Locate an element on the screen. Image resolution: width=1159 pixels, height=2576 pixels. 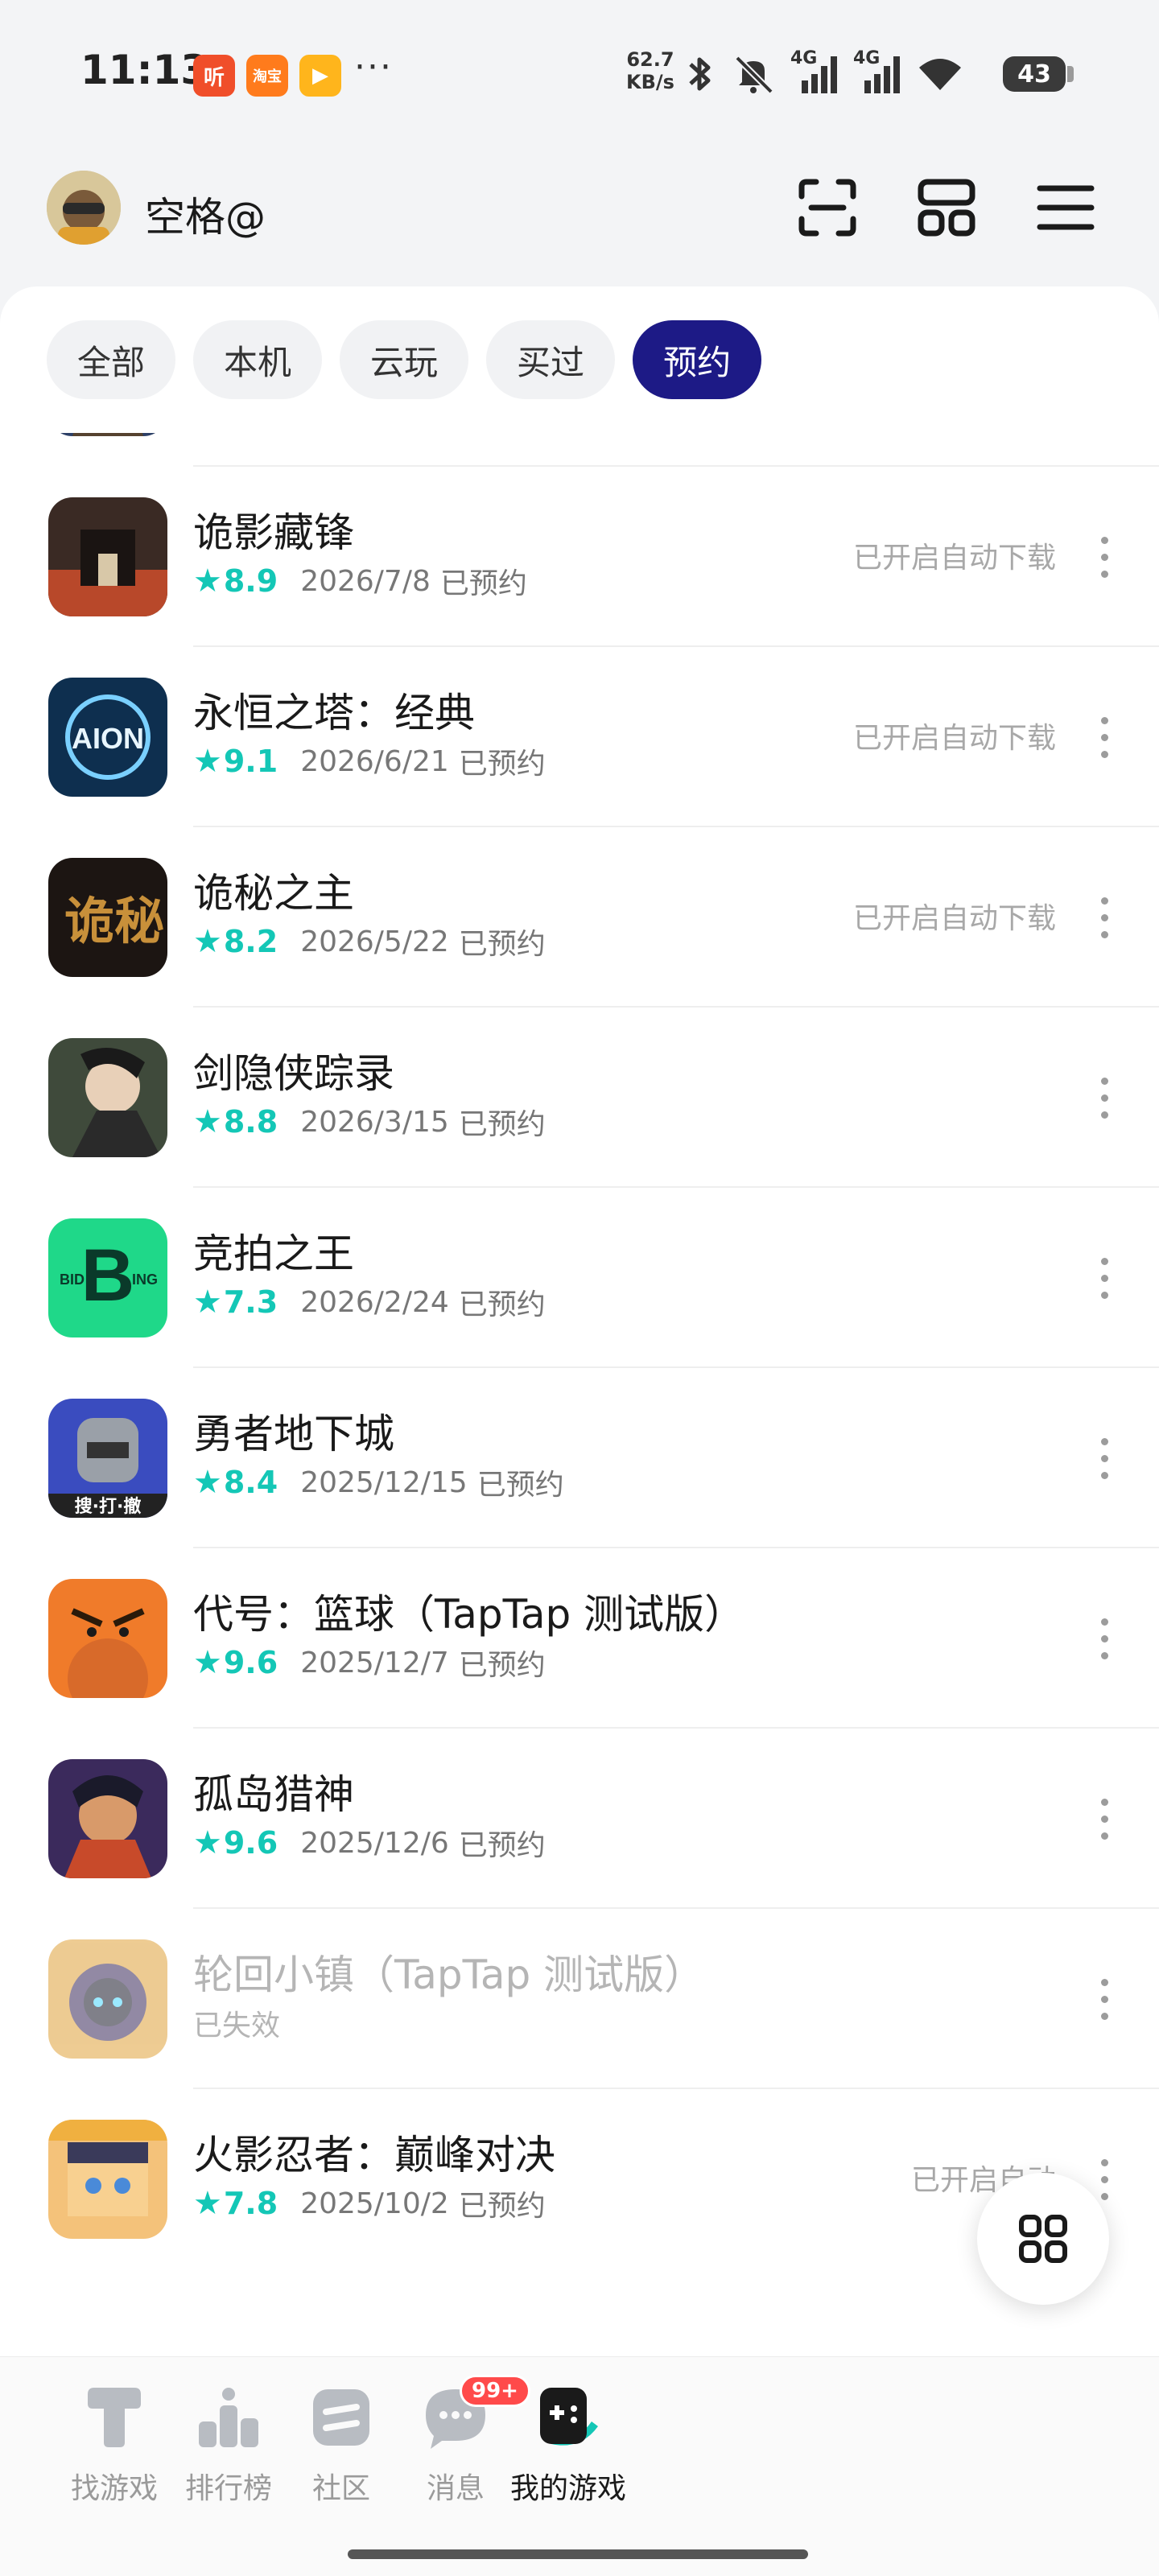
layout-button is located at coordinates (946, 207).